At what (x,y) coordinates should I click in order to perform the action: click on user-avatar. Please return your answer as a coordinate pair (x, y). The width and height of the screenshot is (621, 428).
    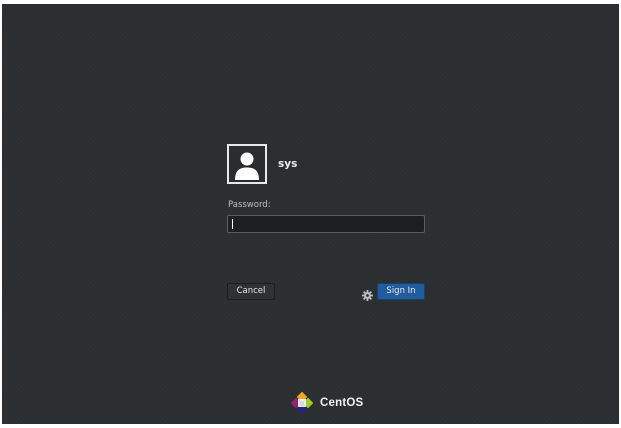
    Looking at the image, I should click on (247, 164).